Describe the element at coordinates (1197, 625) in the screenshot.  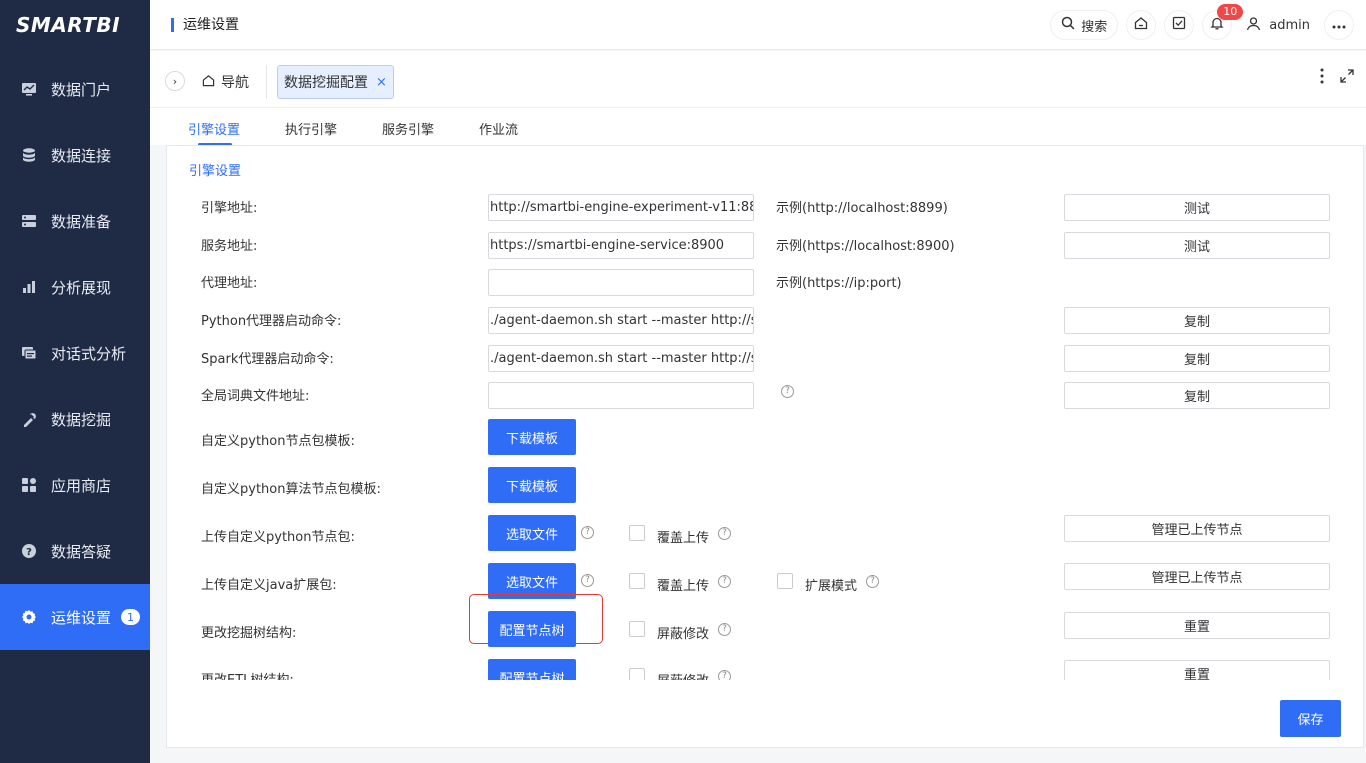
I see `reset-mining-tree-button: 重置` at that location.